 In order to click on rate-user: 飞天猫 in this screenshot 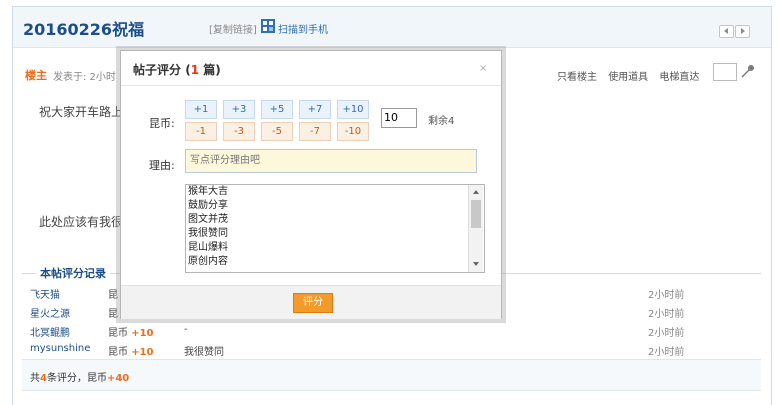, I will do `click(45, 293)`.